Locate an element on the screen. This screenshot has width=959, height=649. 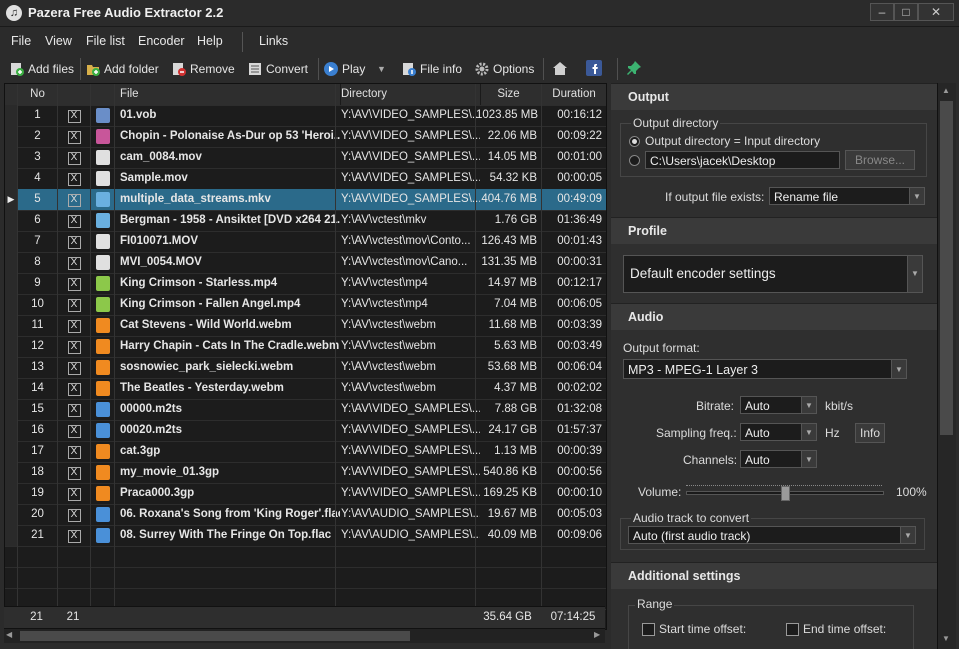
output-format-select: MP3 - MPEG-1 Layer 3 ▼ is located at coordinates (765, 369).